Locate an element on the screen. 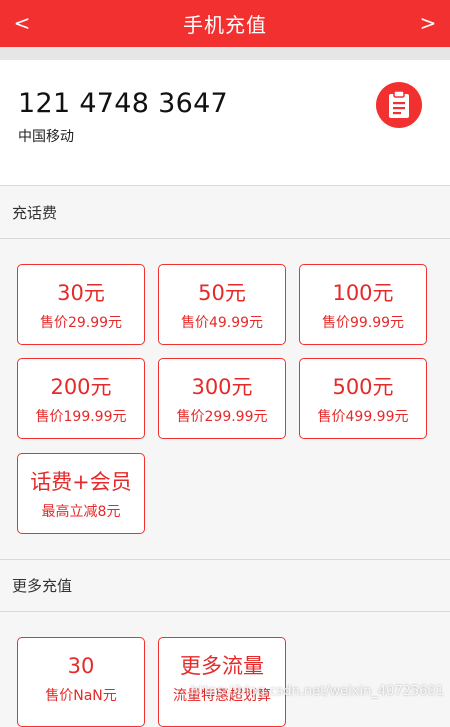  header-spacer is located at coordinates (225, 53).